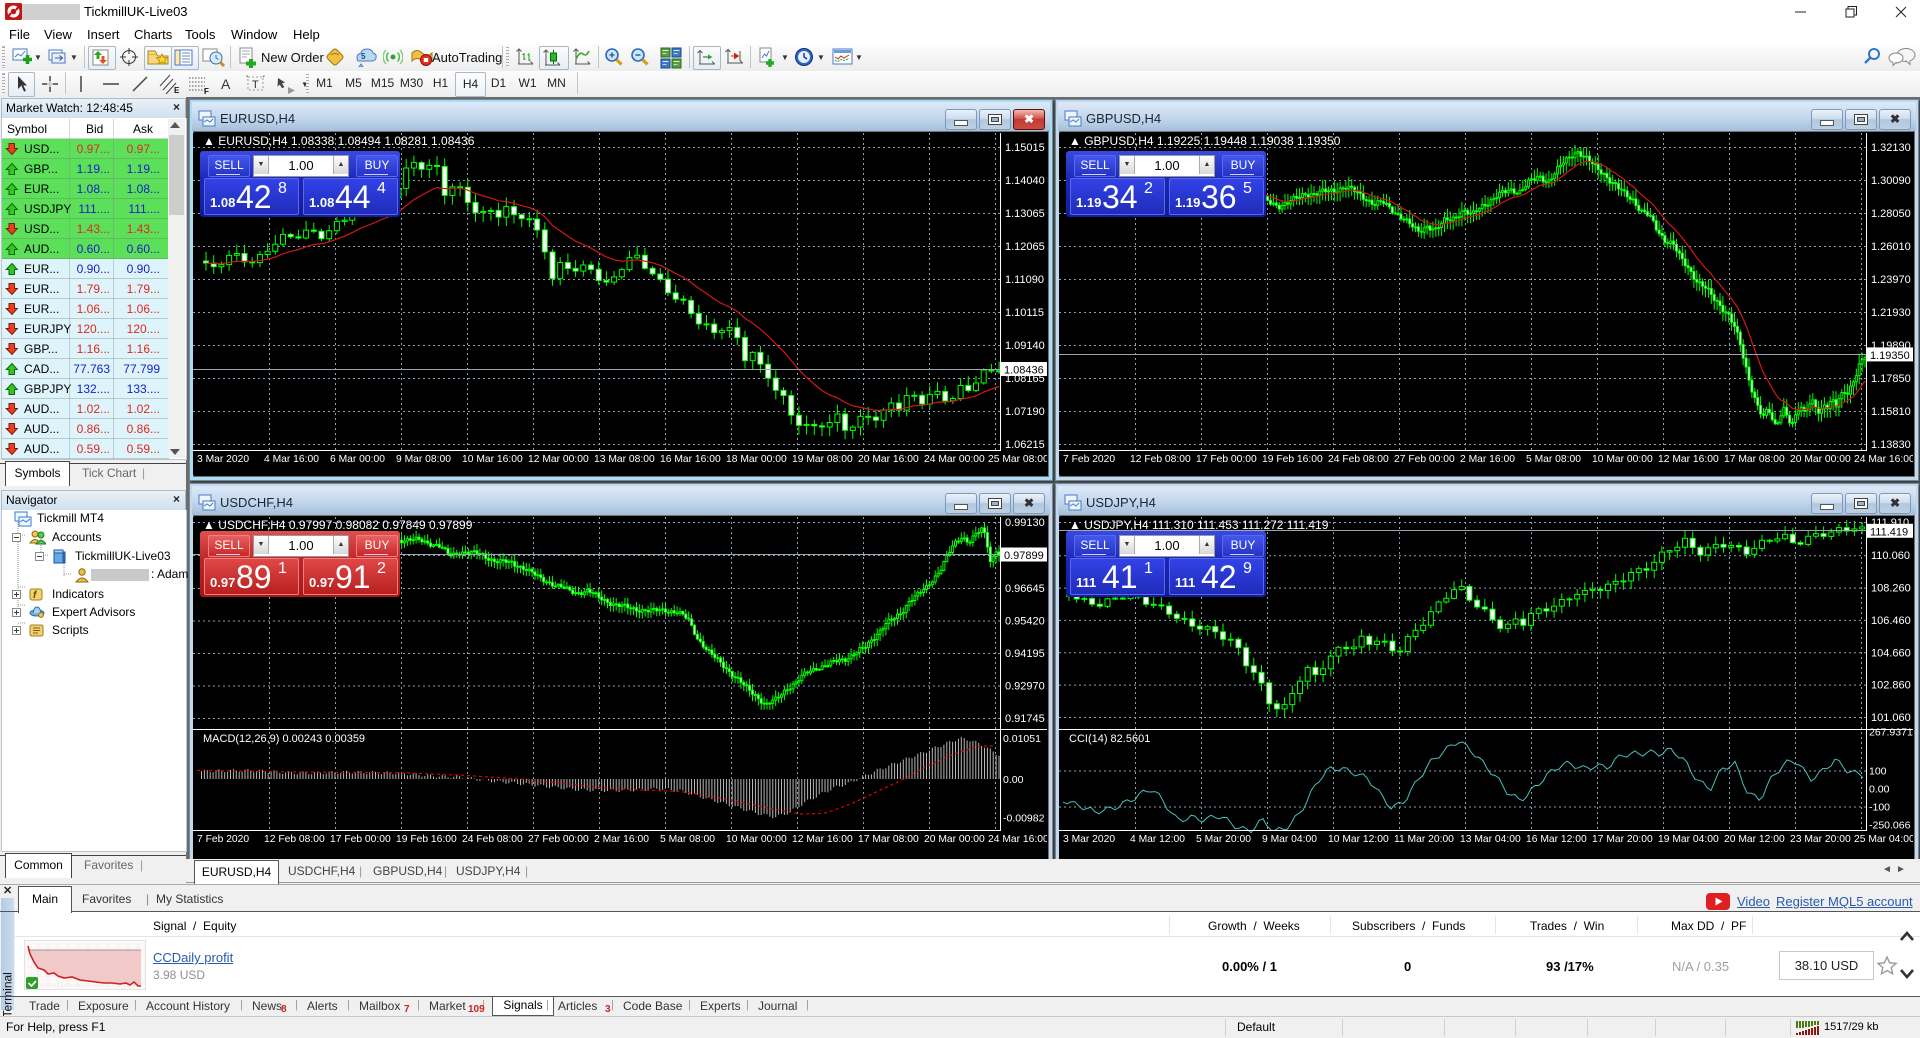 The height and width of the screenshot is (1038, 1920). Describe the element at coordinates (756, 459) in the screenshot. I see `svg-text: 18 Mar 00:00` at that location.